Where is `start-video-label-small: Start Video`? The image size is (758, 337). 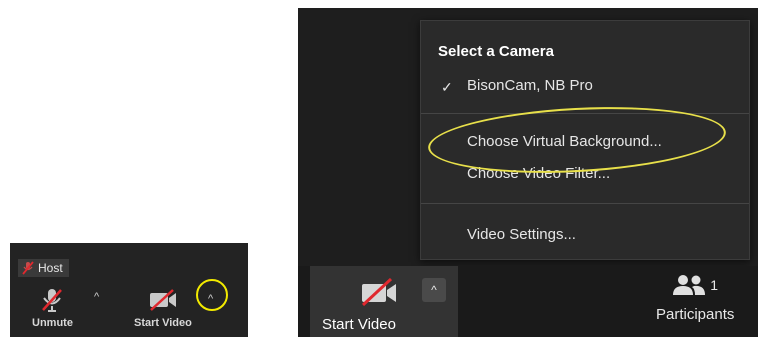
start-video-label-small: Start Video is located at coordinates (163, 323).